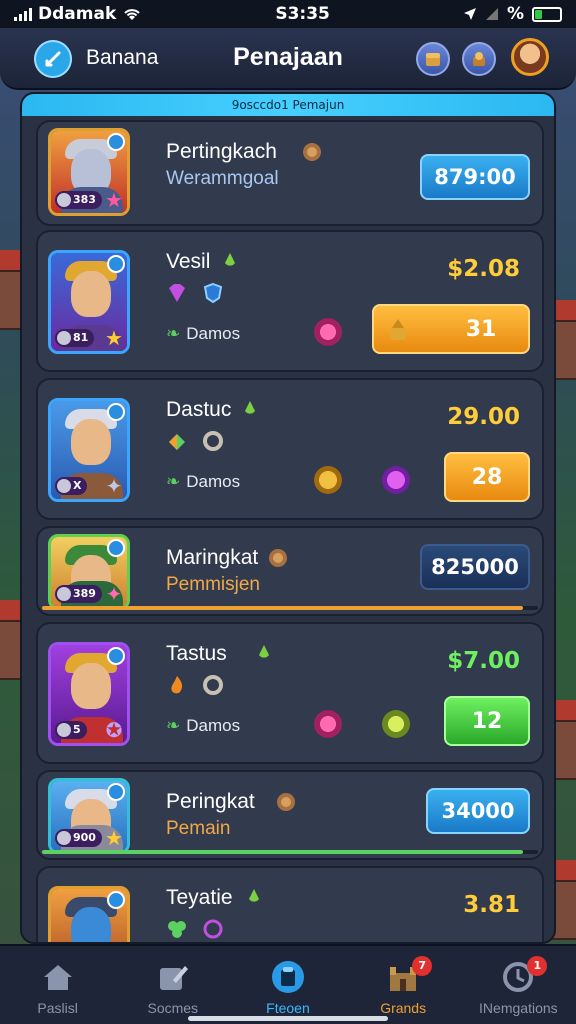  I want to click on purple-swirl-icon, so click(213, 929).